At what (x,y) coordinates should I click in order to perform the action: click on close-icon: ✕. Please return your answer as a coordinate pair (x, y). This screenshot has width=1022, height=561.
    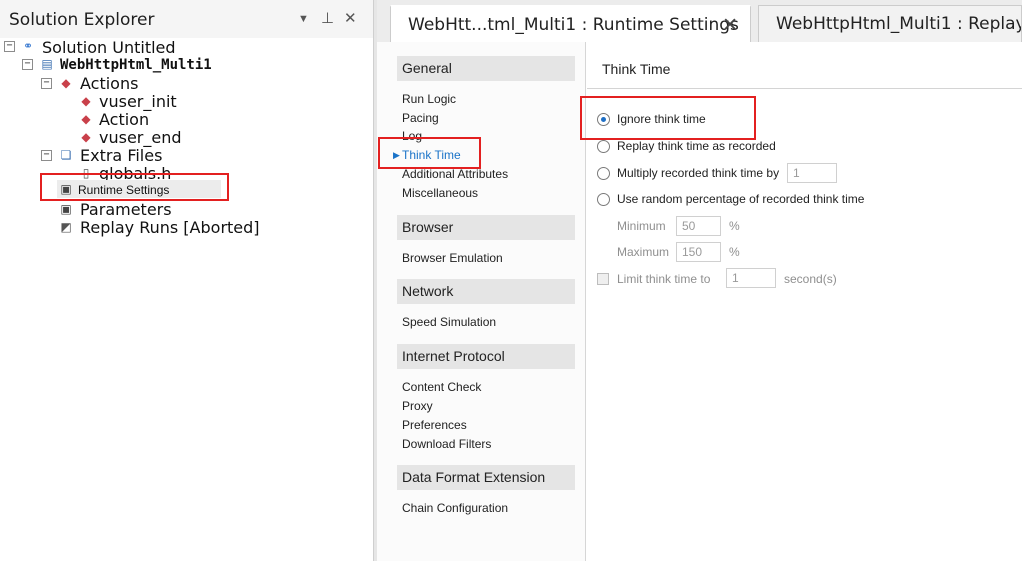
    Looking at the image, I should click on (350, 18).